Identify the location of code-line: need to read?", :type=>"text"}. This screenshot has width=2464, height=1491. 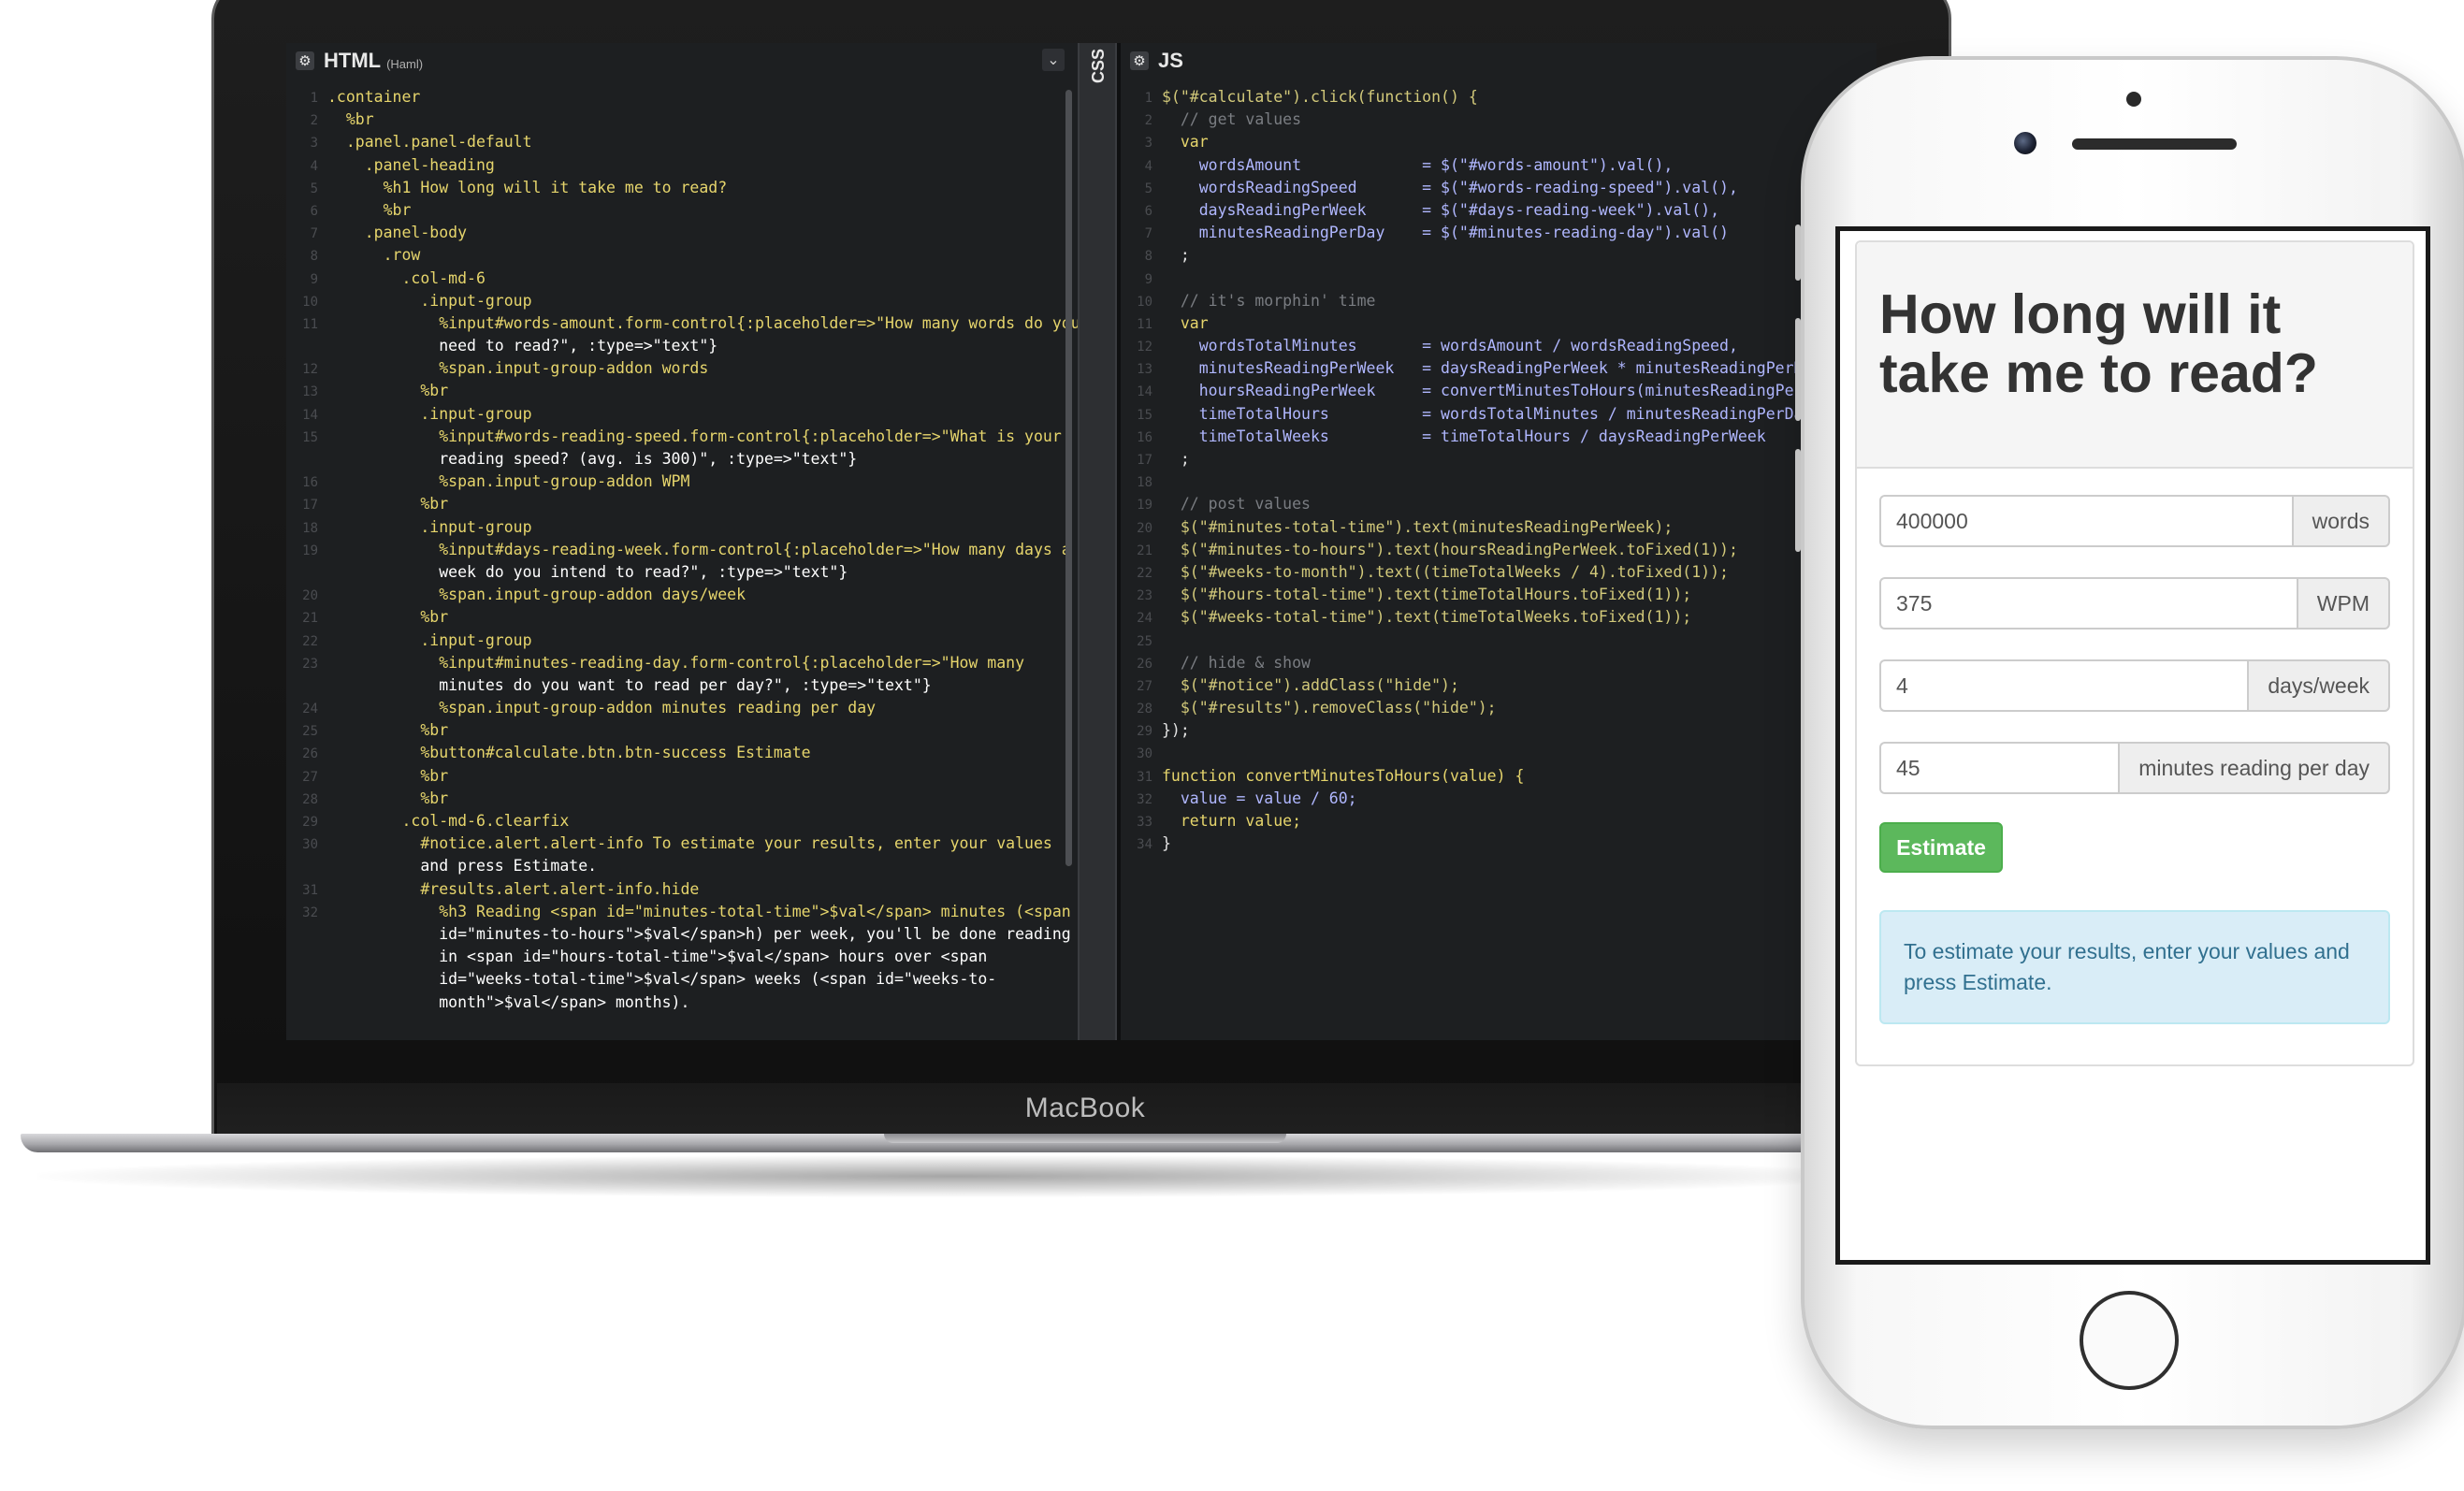
(682, 346).